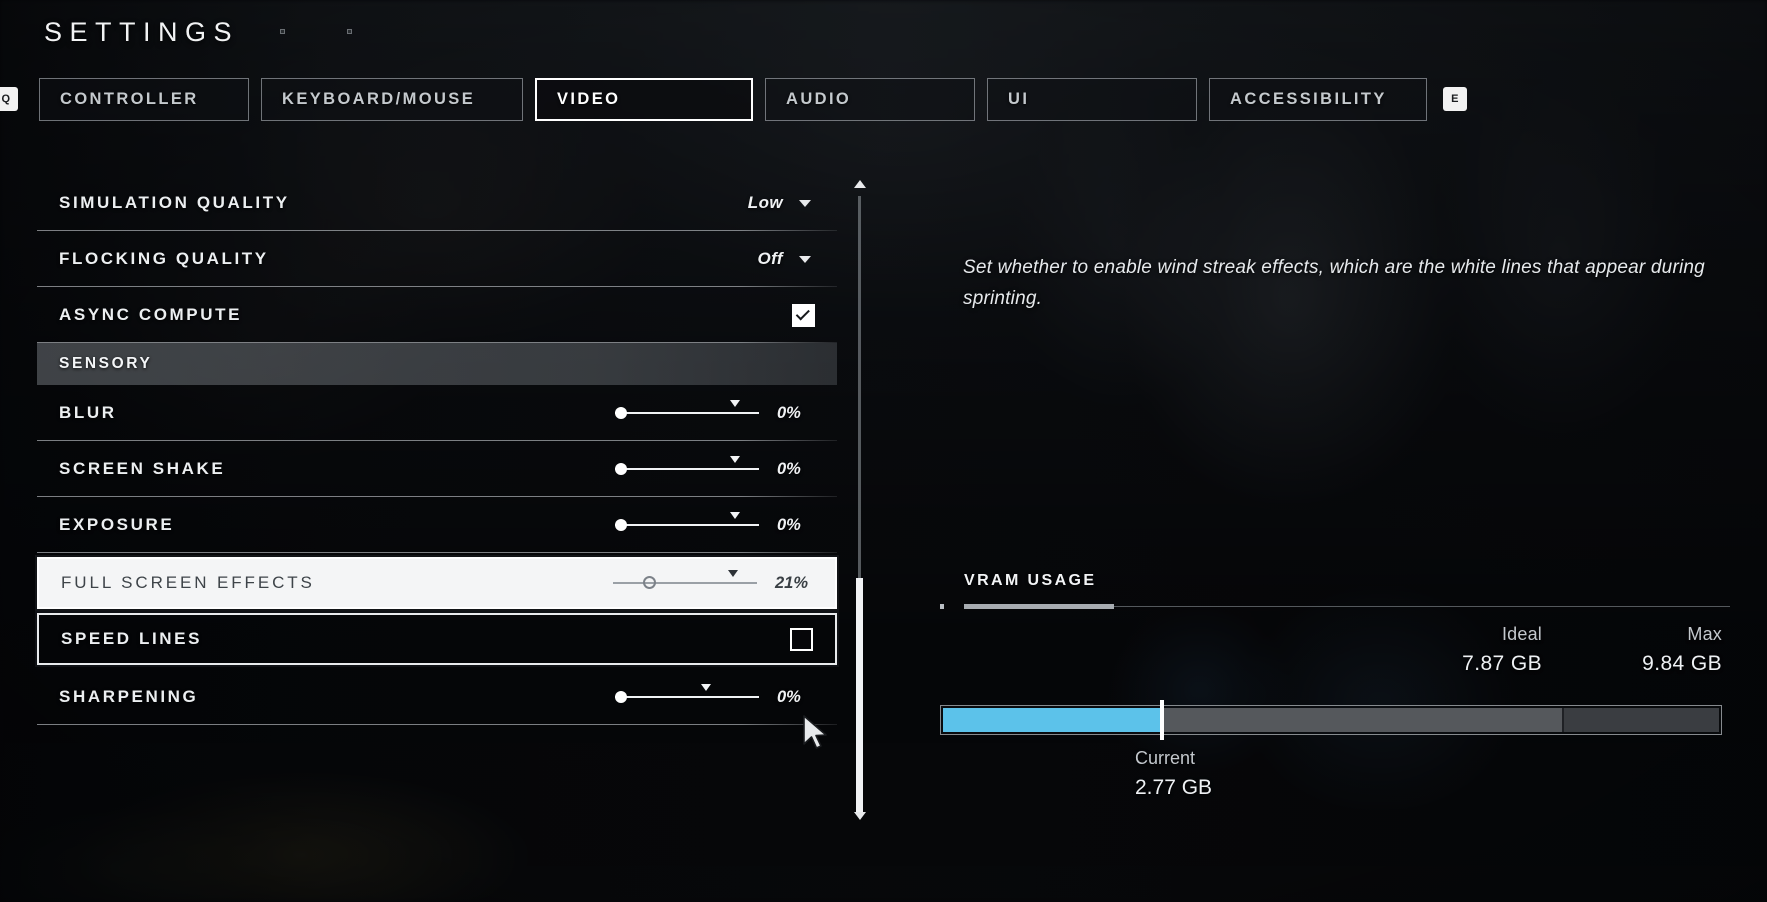 The height and width of the screenshot is (902, 1767). Describe the element at coordinates (9, 99) in the screenshot. I see `prev-tab-key-hint: Q` at that location.